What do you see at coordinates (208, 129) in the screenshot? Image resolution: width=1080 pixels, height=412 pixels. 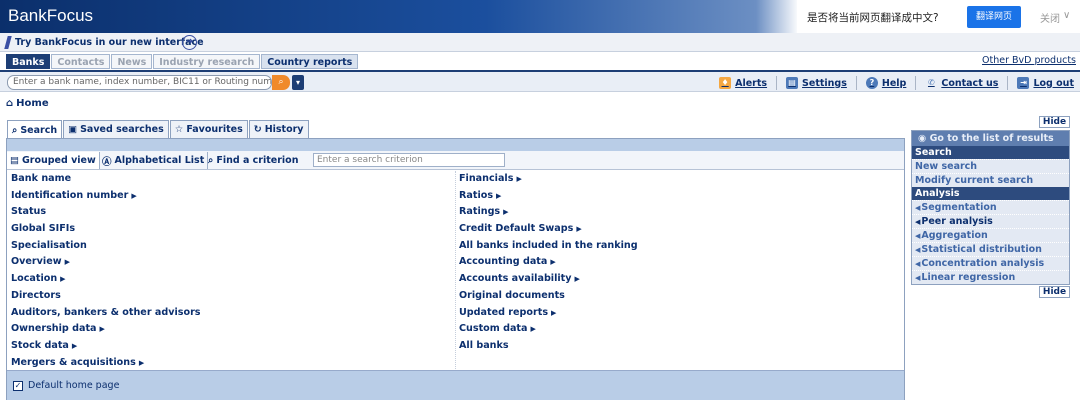 I see `tab-favourites: ☆ Favourites` at bounding box center [208, 129].